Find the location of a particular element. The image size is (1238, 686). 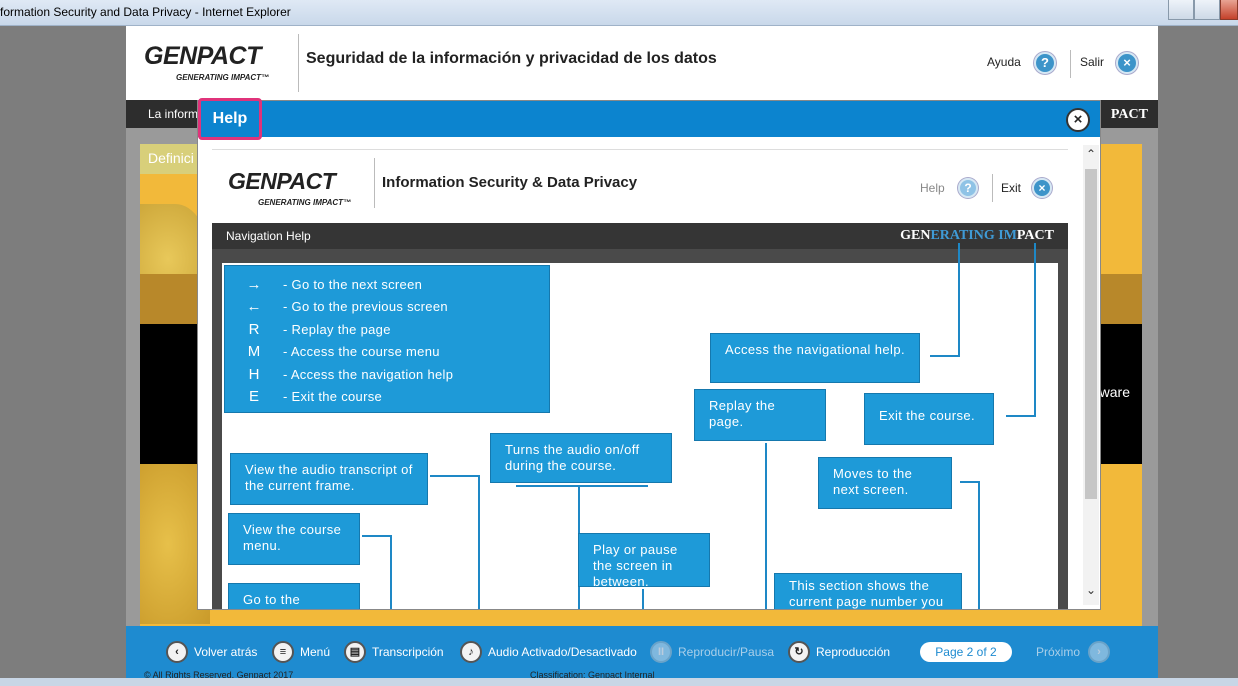

legend-row: → - Go to the next screen is located at coordinates (323, 284).